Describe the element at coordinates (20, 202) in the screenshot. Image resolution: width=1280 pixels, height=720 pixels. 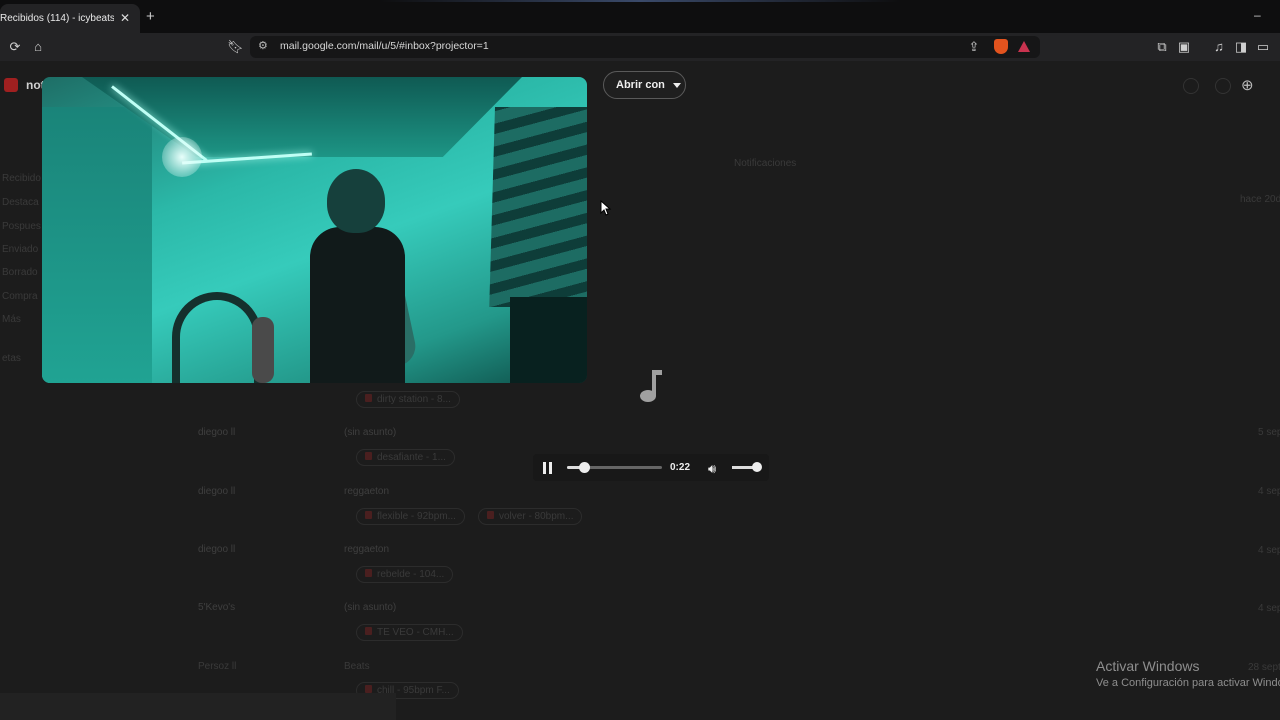
I see `sidebar-item-starred: Destaca` at that location.